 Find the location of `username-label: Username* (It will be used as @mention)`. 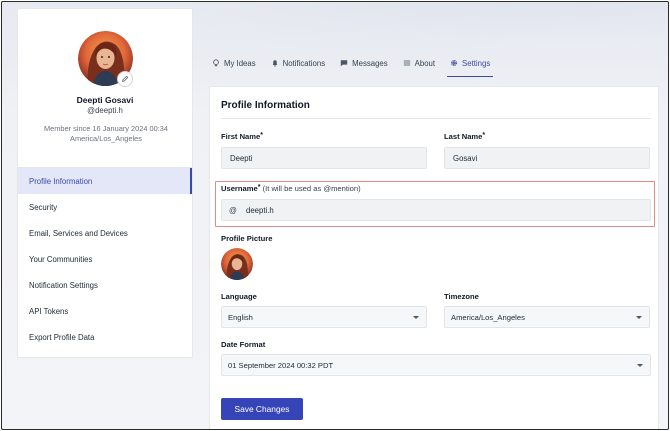

username-label: Username* (It will be used as @mention) is located at coordinates (291, 188).